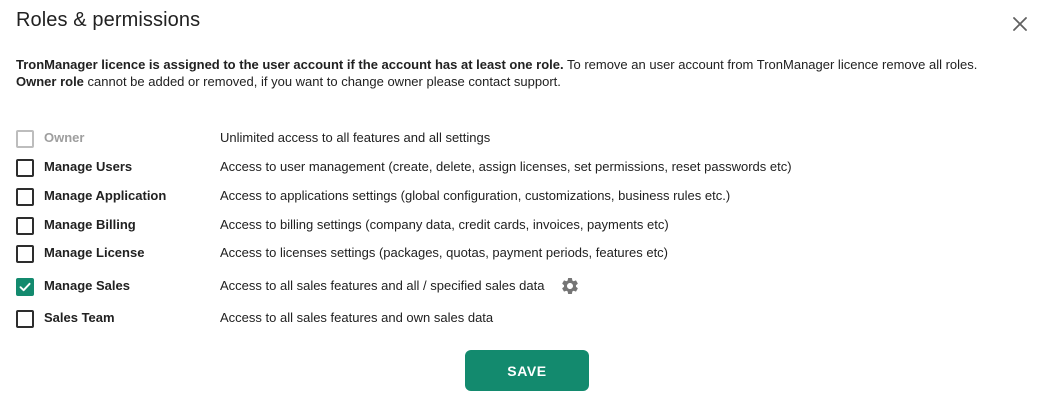 The image size is (1043, 405). I want to click on sales-team-checkbox, so click(25, 319).